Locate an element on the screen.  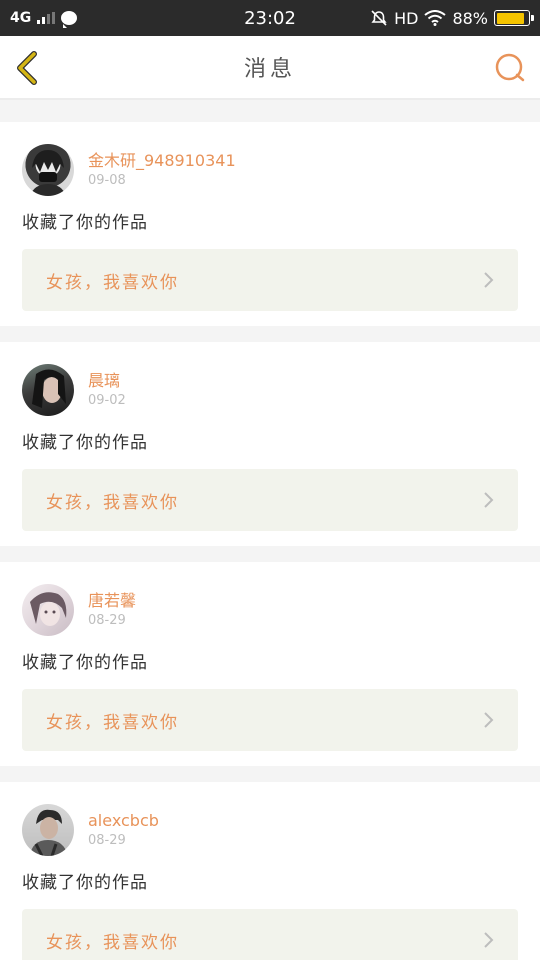
header: 消息 is located at coordinates (270, 68).